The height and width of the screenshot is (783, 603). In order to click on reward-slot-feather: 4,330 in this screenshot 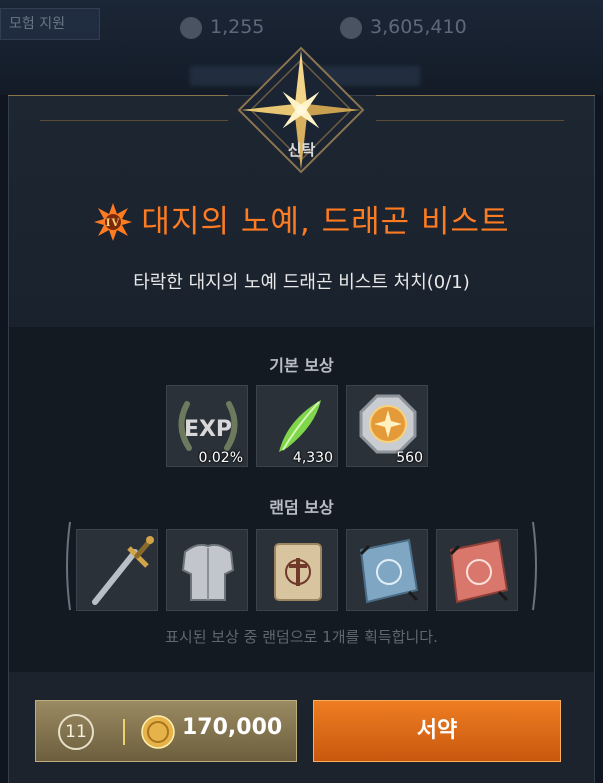, I will do `click(297, 426)`.